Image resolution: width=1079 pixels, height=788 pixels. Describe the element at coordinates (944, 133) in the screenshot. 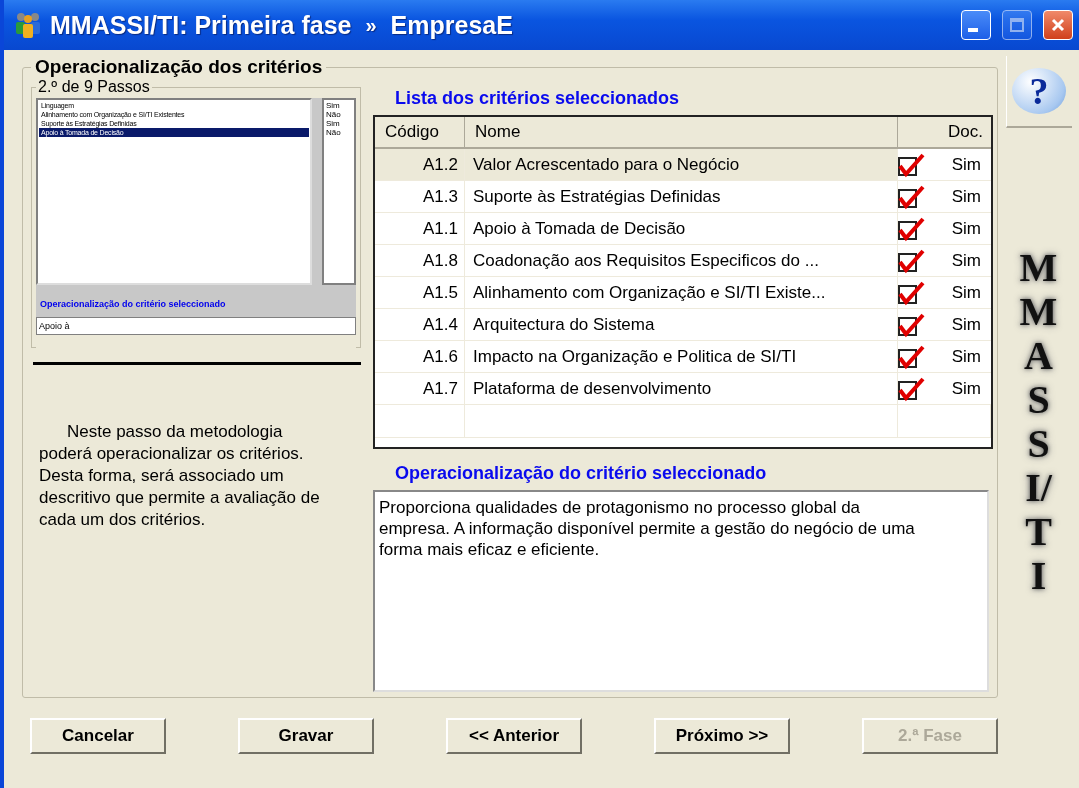

I see `column-header: Doc.` at that location.